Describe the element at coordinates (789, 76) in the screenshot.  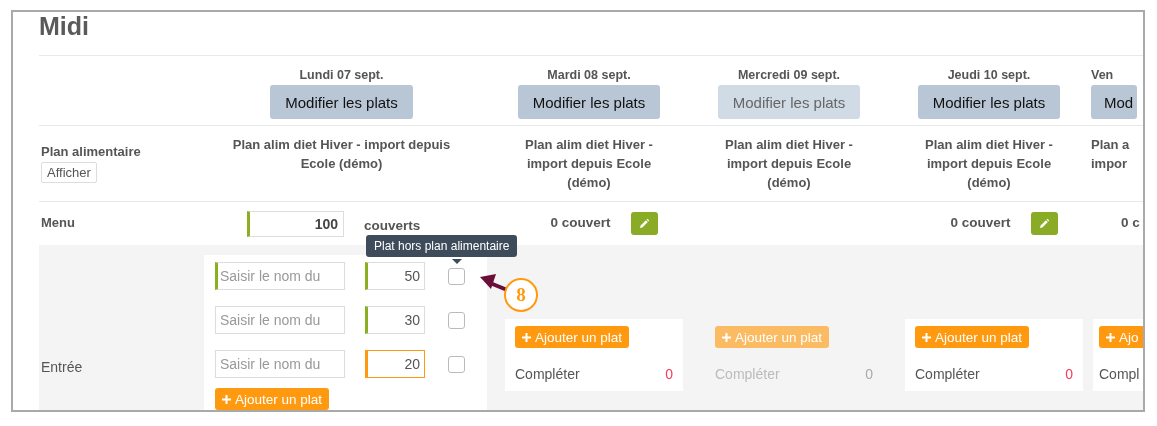
I see `day-date: Mercredi 09 sept.` at that location.